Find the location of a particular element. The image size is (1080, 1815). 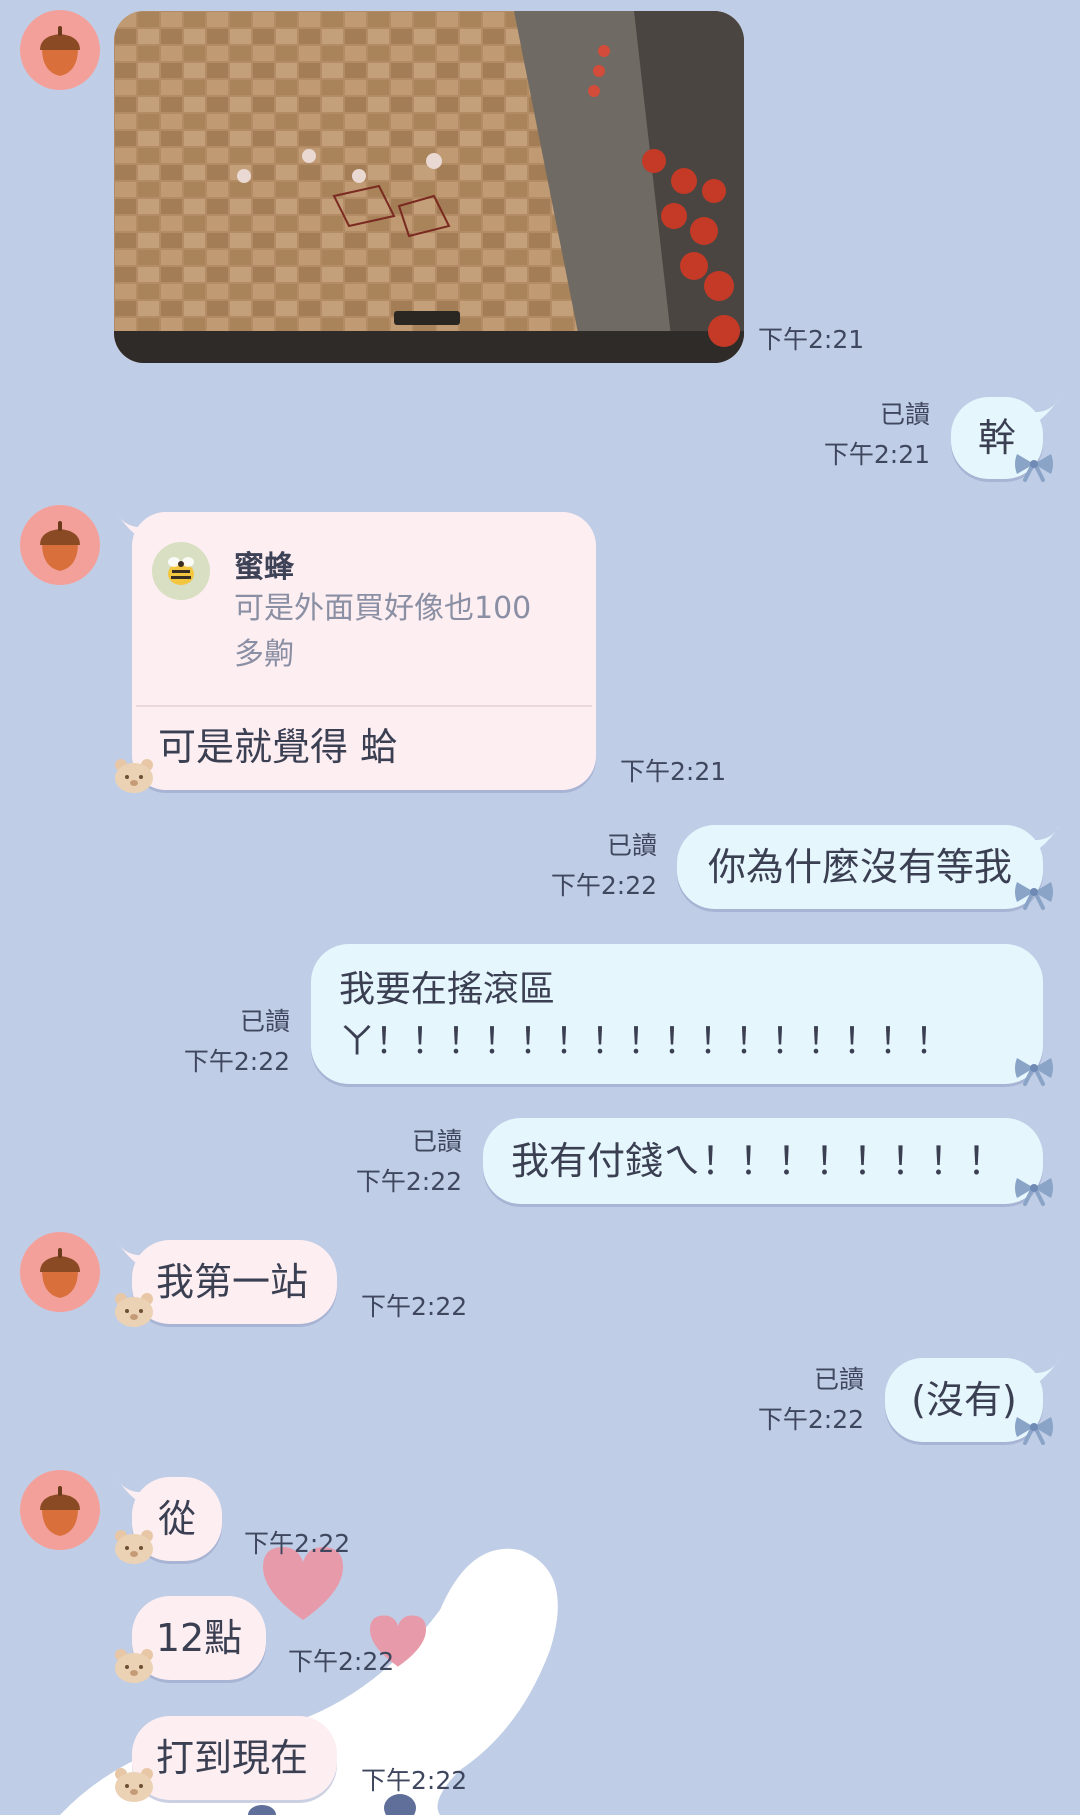

message-bubble-incoming: 打到現在 is located at coordinates (234, 1758).